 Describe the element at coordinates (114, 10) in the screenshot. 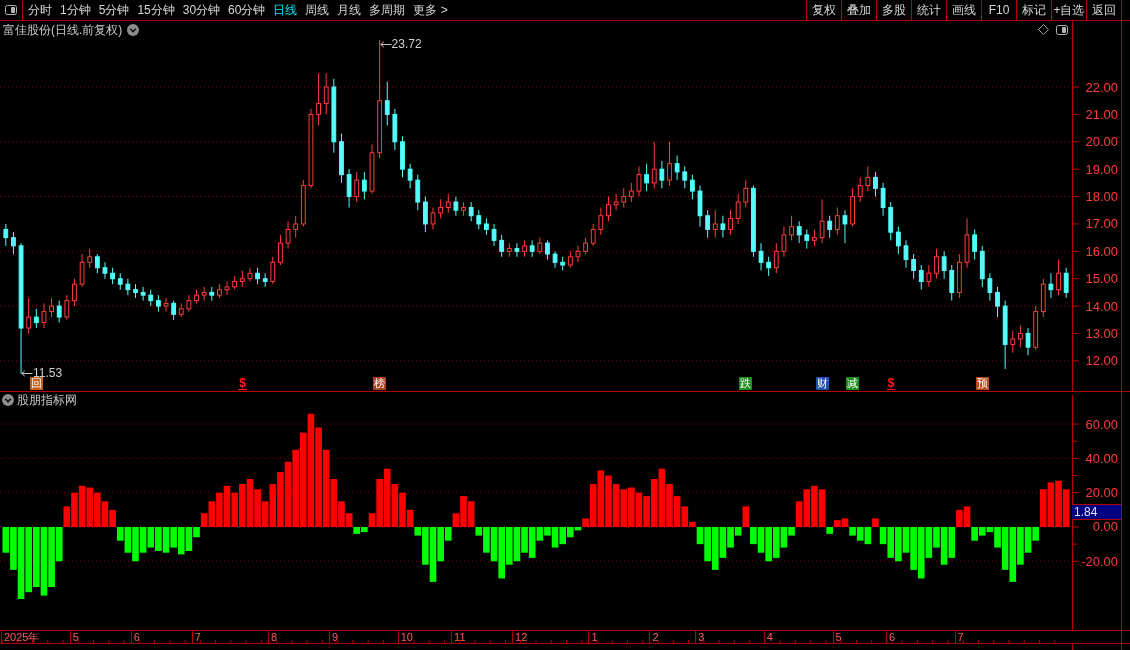

I see `period-tab: 5分钟` at that location.